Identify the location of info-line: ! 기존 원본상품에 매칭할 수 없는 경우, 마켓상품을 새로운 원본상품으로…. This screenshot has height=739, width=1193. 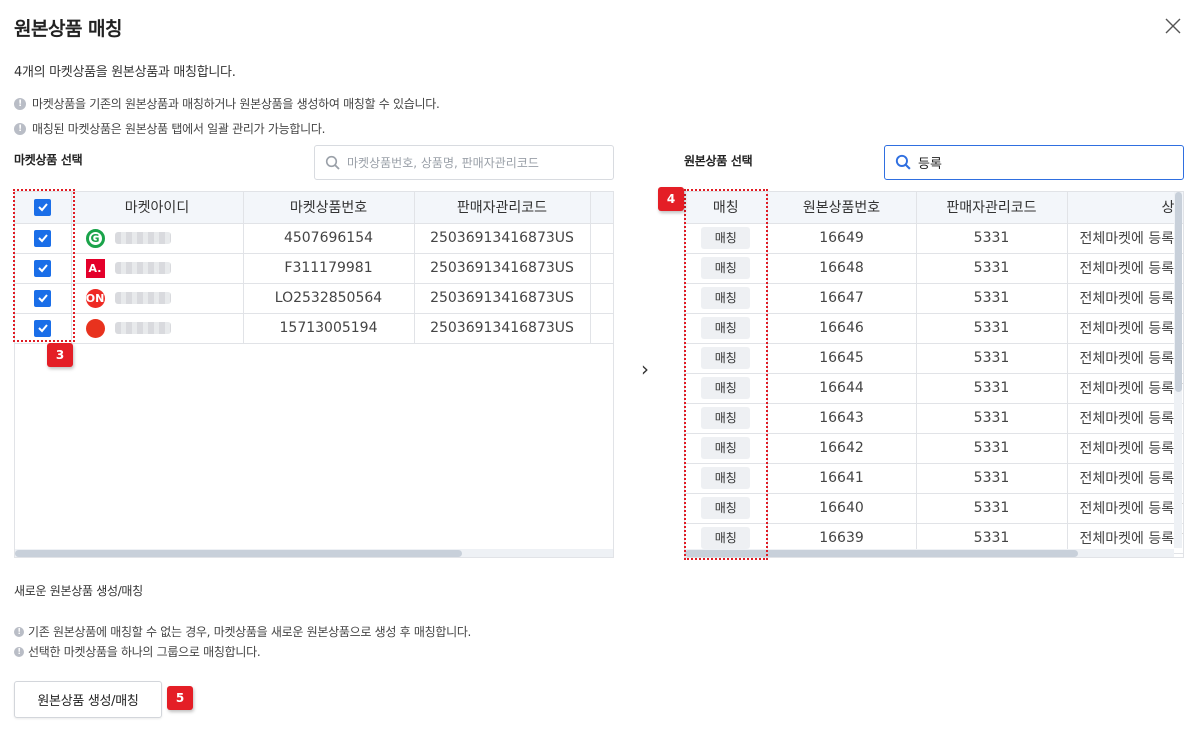
(242, 631).